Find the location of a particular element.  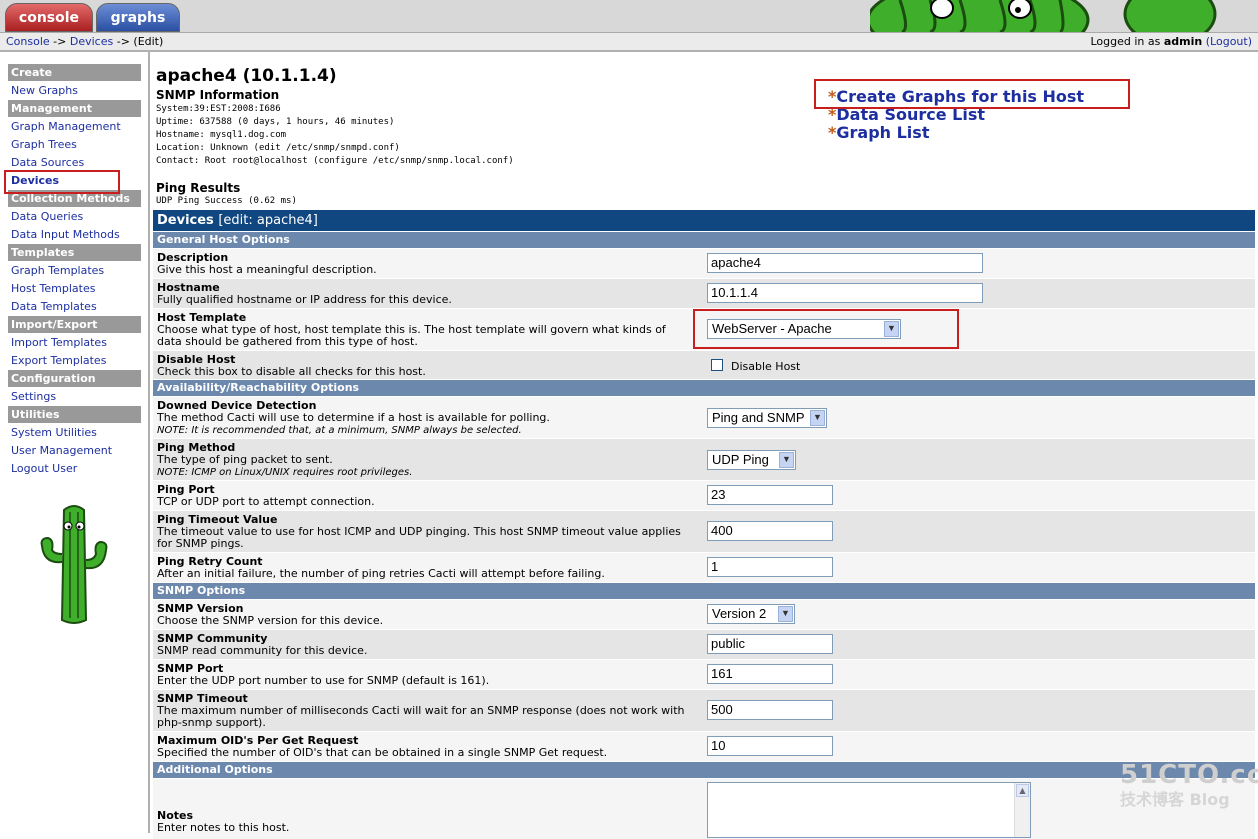

breadcrumb-devices: Devices is located at coordinates (91, 41).